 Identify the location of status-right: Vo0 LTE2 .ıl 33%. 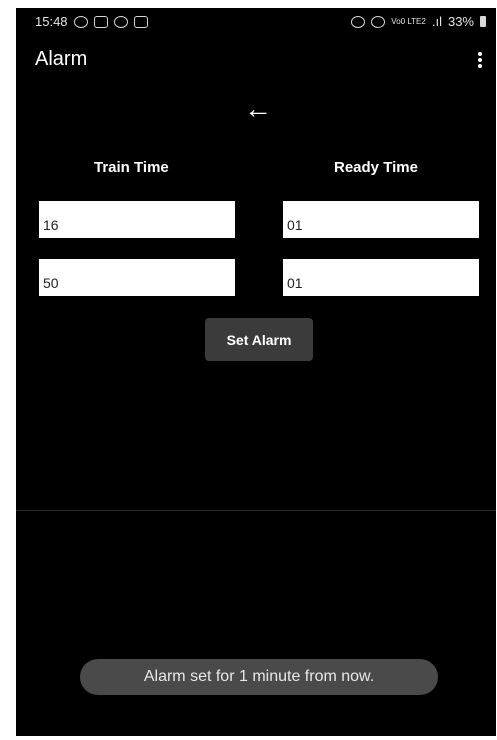
(418, 21).